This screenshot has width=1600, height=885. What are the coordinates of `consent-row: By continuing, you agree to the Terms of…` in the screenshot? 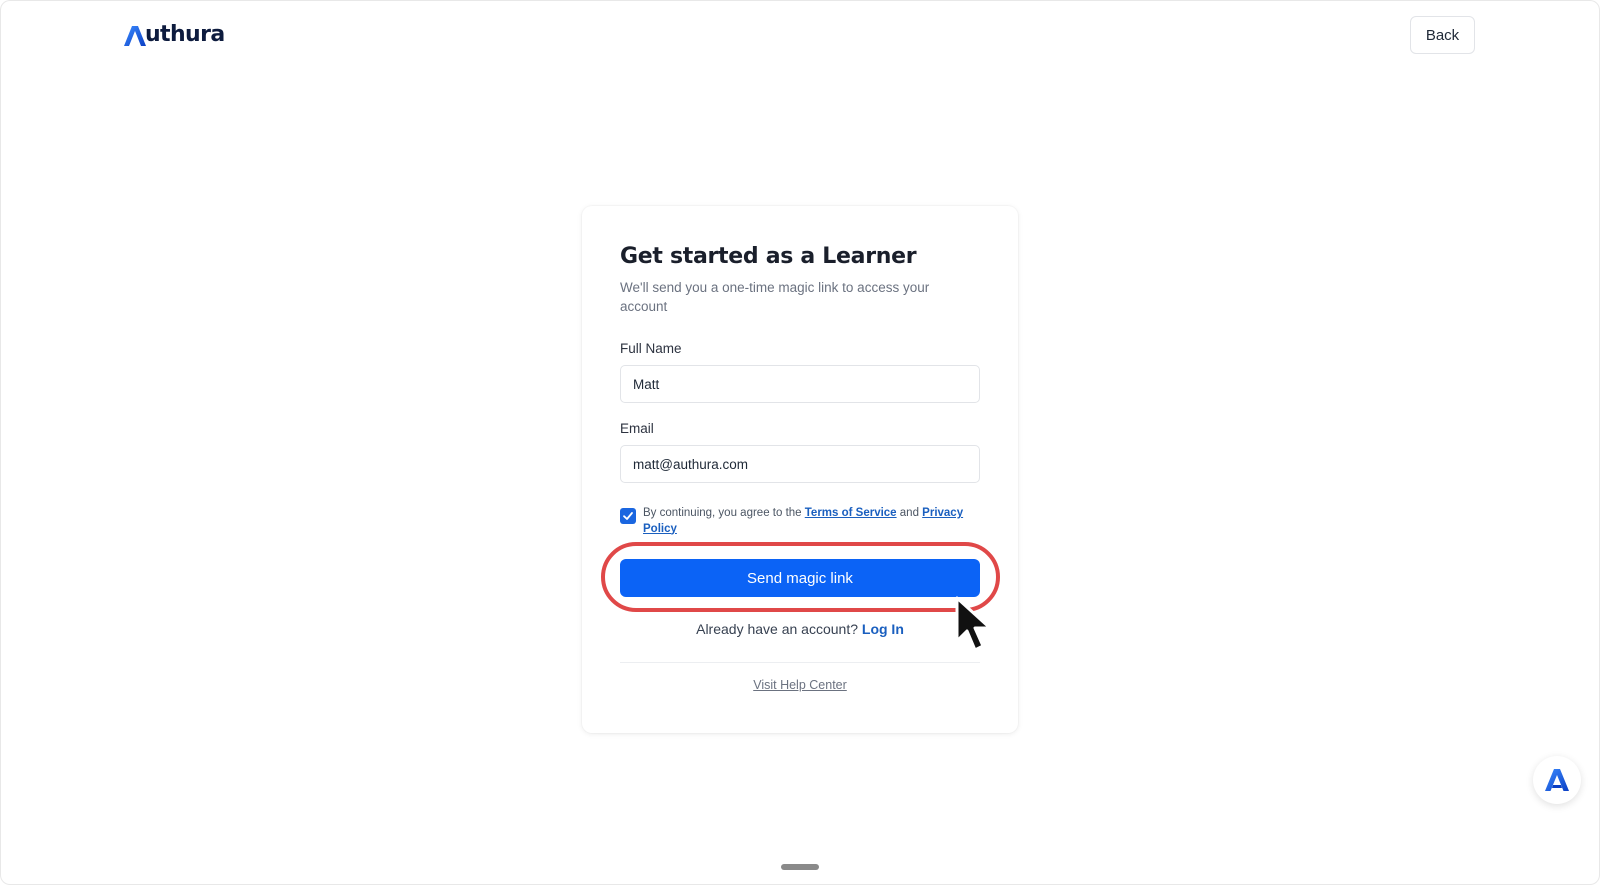 It's located at (800, 521).